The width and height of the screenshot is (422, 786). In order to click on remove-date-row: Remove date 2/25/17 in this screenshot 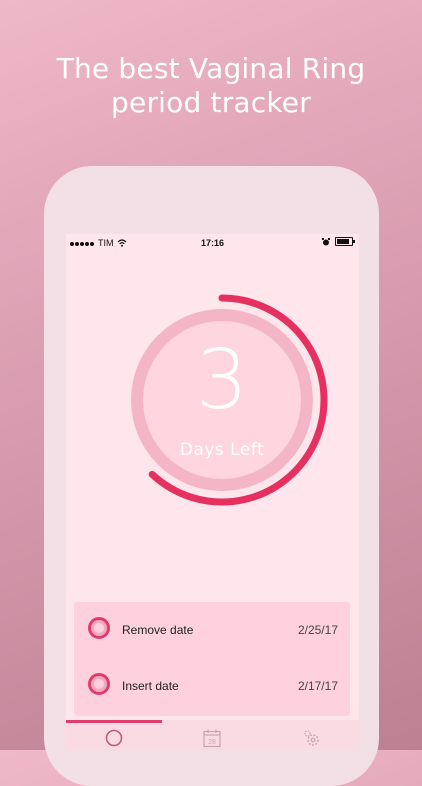, I will do `click(212, 630)`.